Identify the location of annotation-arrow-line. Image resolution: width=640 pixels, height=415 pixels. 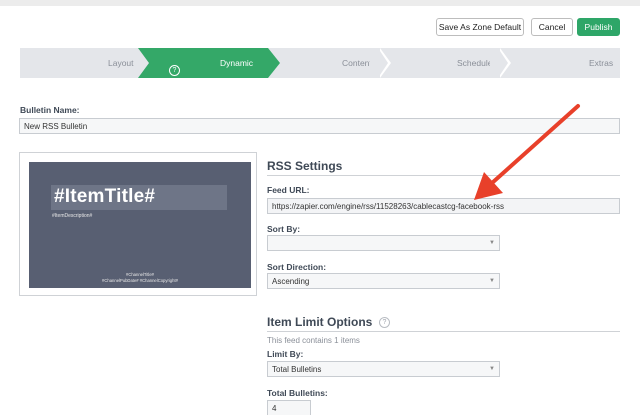
(535, 144).